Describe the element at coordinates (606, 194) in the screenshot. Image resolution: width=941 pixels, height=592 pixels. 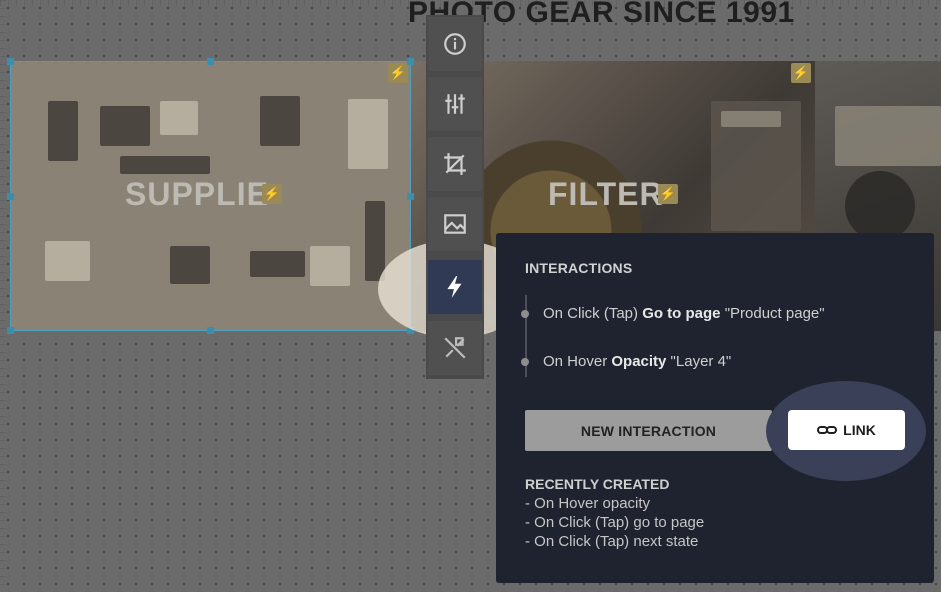
I see `filters-label: FILTER` at that location.